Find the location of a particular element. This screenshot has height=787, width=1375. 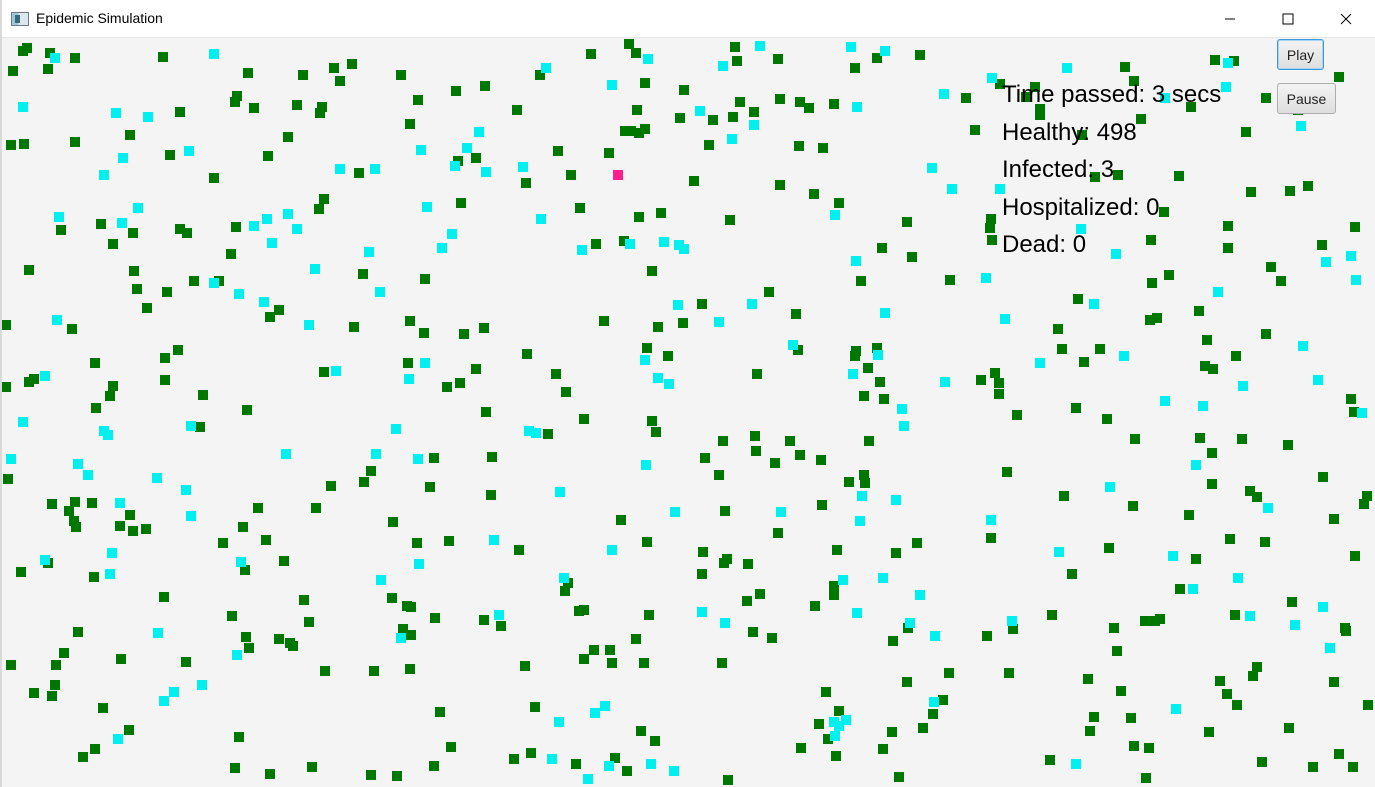

maximize-button is located at coordinates (1288, 19).